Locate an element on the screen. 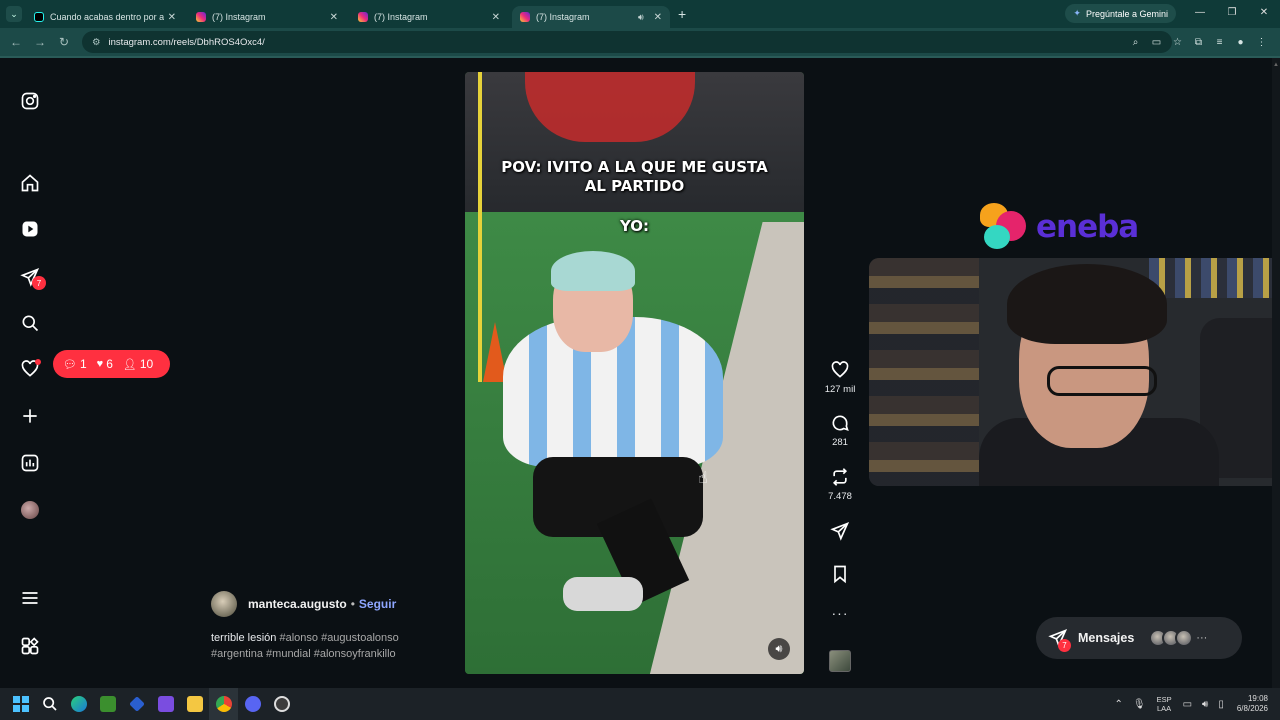 Image resolution: width=1280 pixels, height=720 pixels. bookmark-star-icon: ☆ is located at coordinates (1177, 42).